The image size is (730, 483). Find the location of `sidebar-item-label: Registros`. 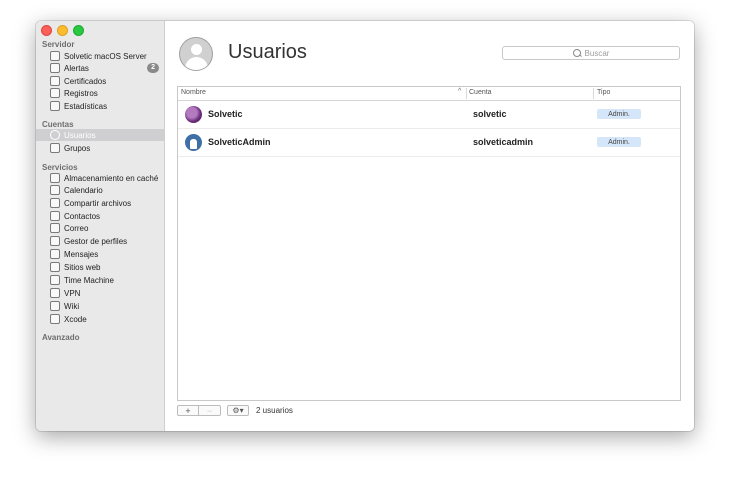

sidebar-item-label: Registros is located at coordinates (81, 93).